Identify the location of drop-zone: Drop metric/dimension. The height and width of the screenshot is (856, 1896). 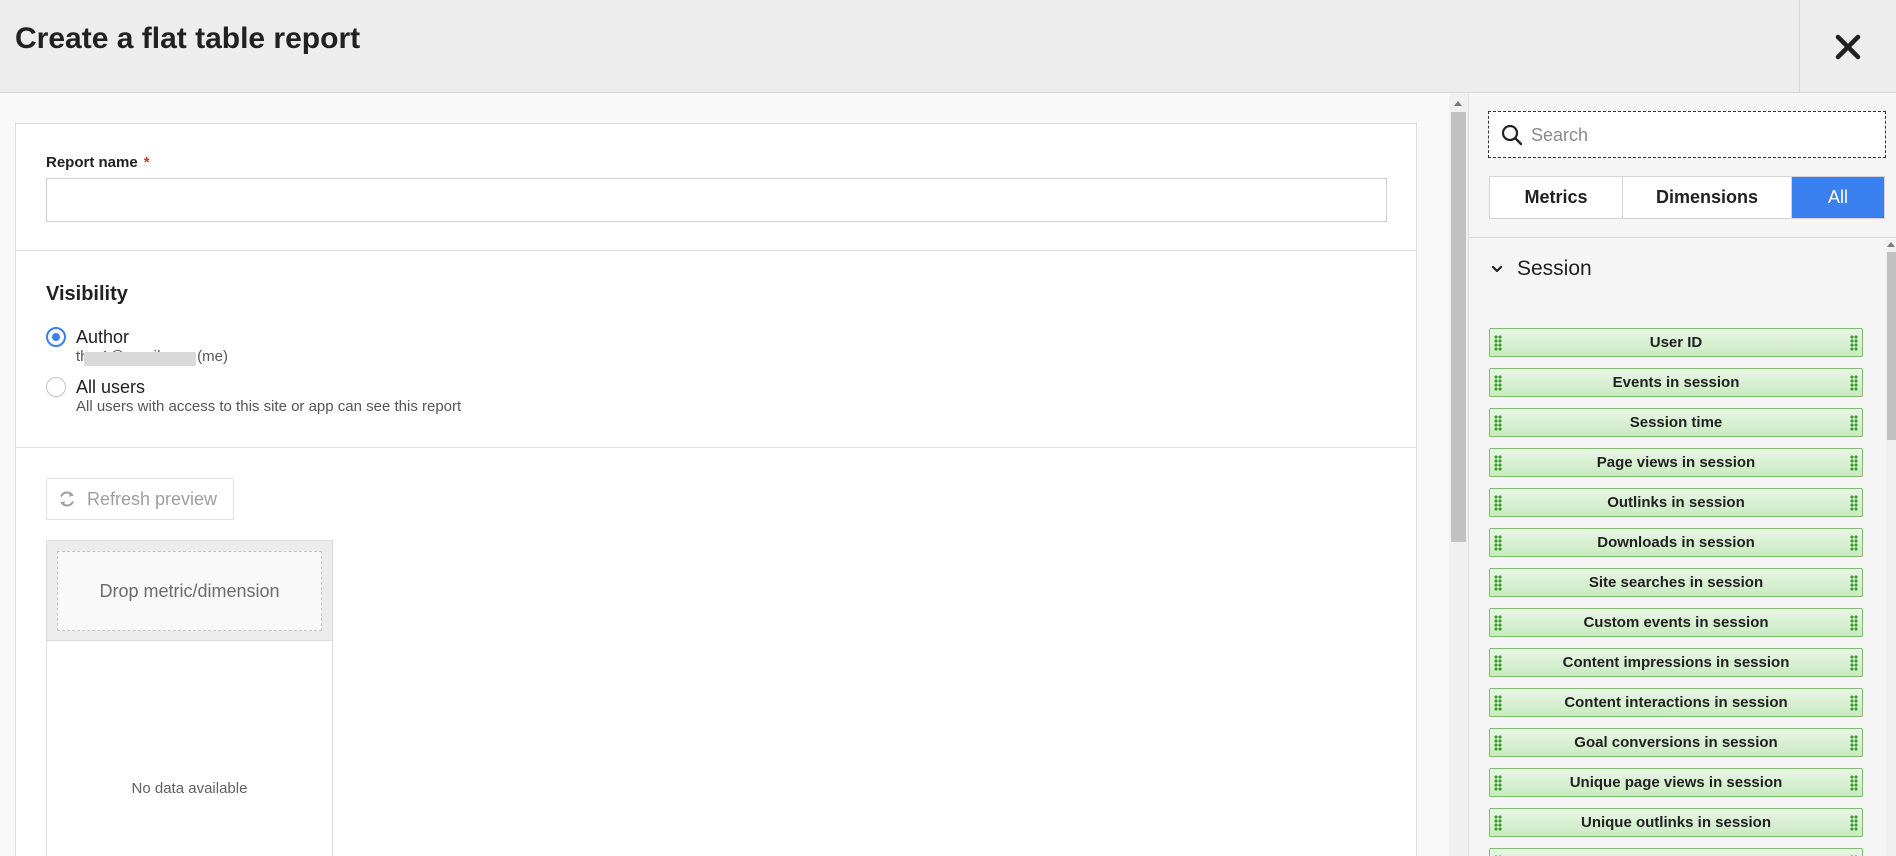
(189, 591).